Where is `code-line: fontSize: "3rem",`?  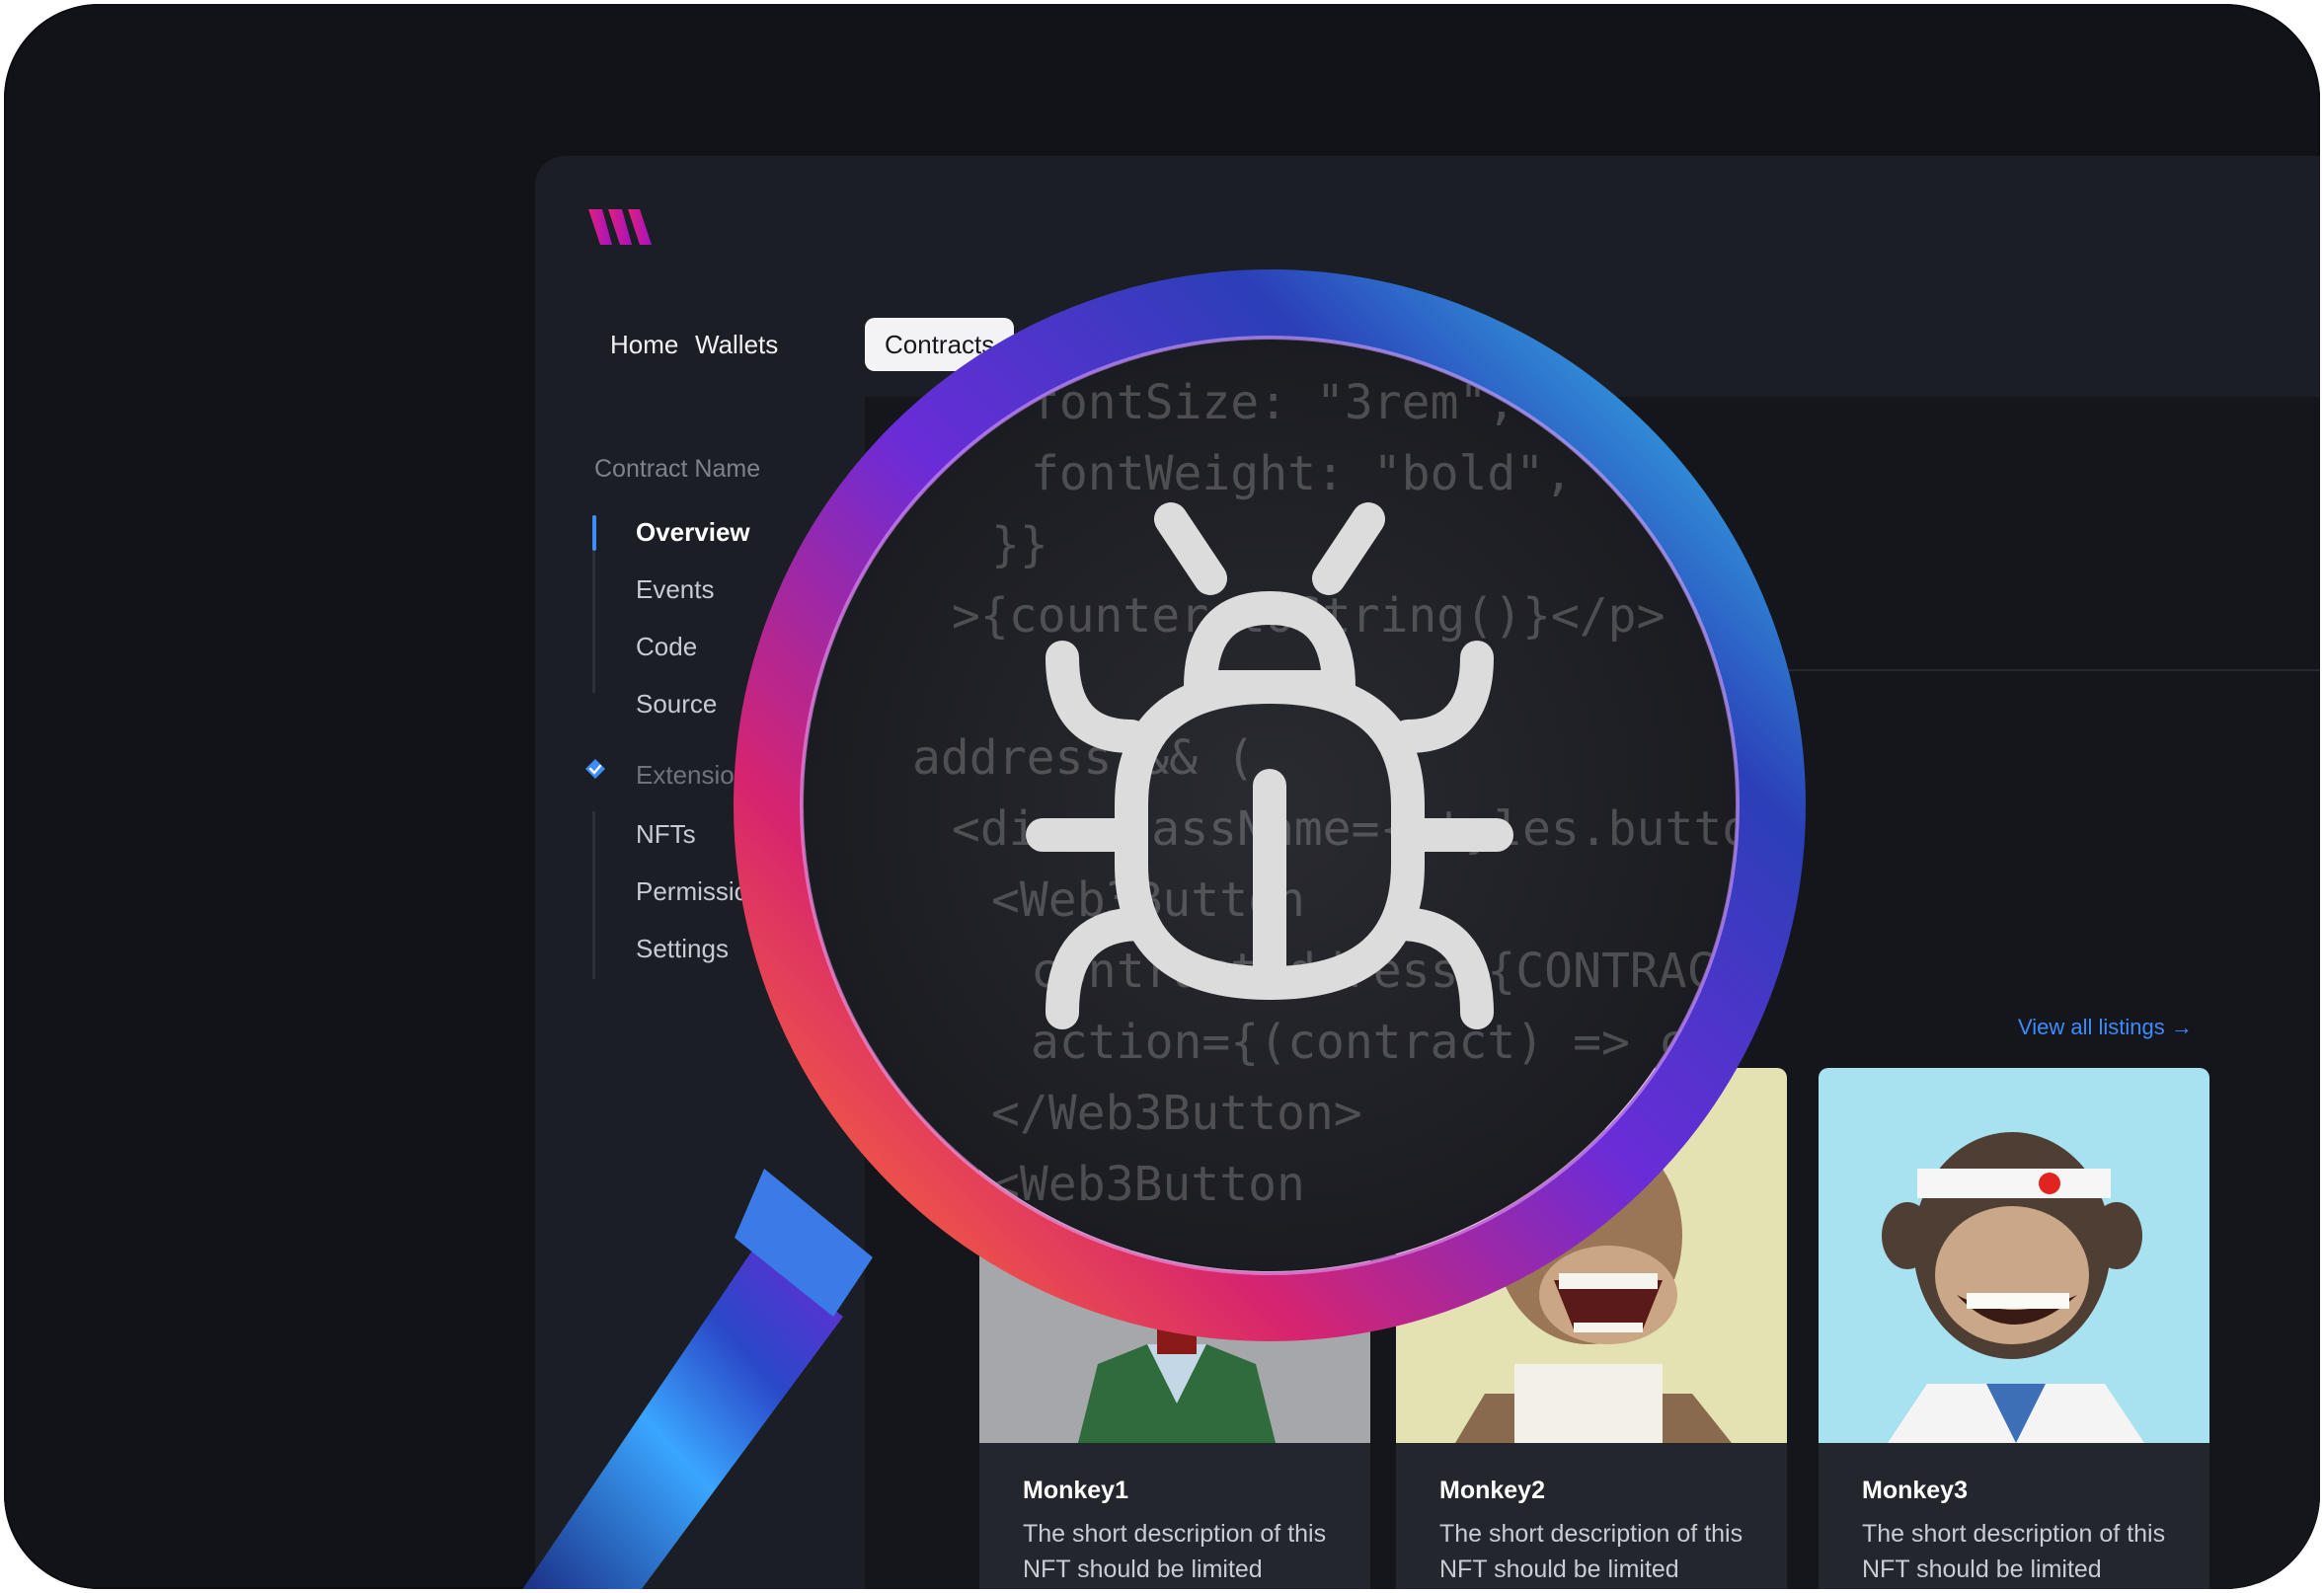
code-line: fontSize: "3rem", is located at coordinates (1273, 402).